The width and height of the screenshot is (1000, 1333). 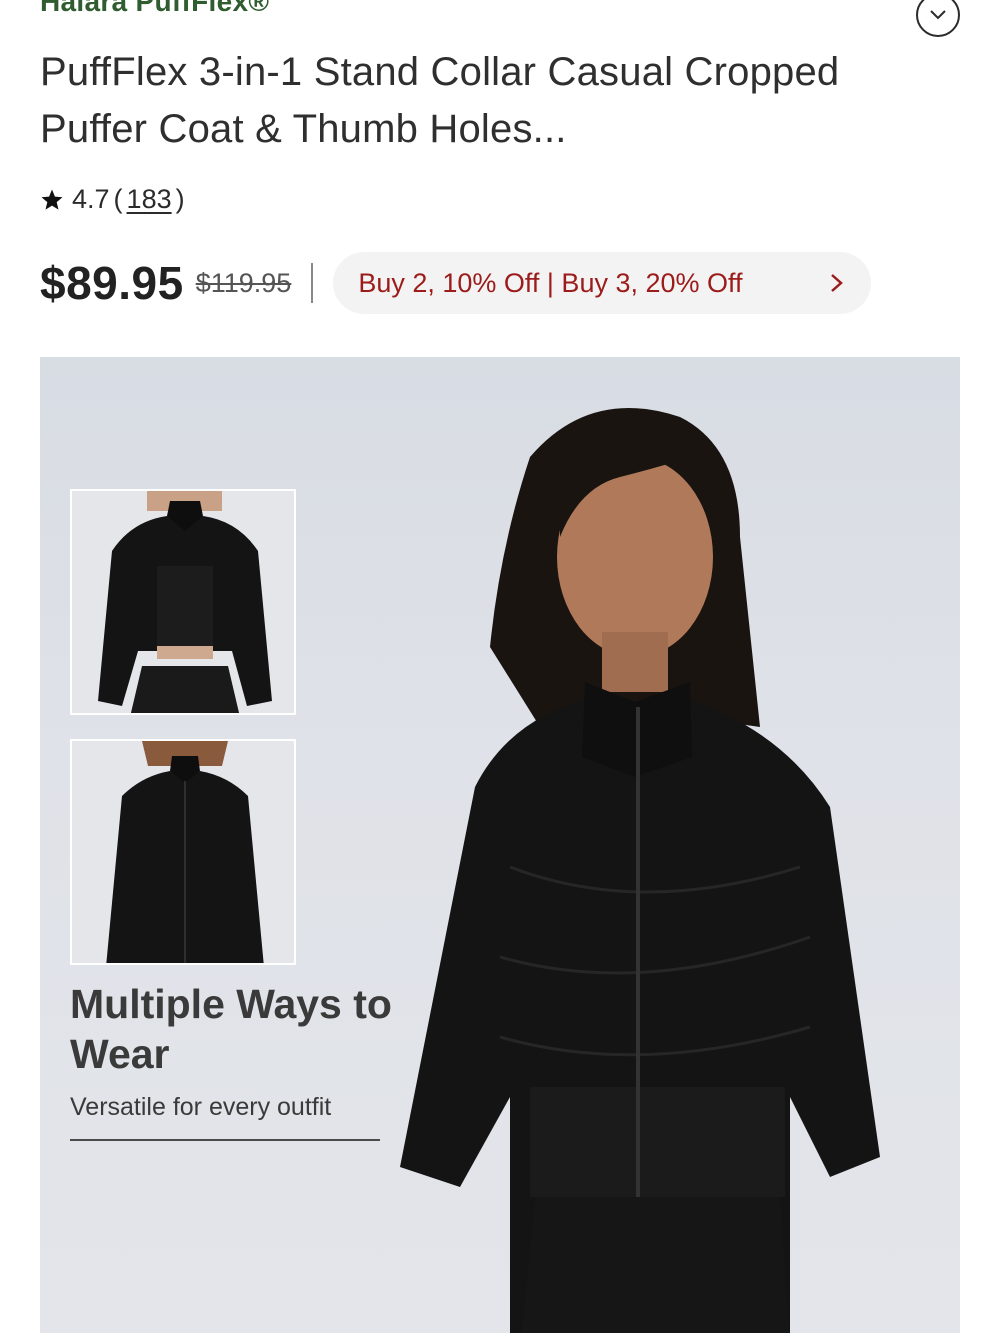 I want to click on product-rating: 4.7 ( 183 ), so click(x=114, y=199).